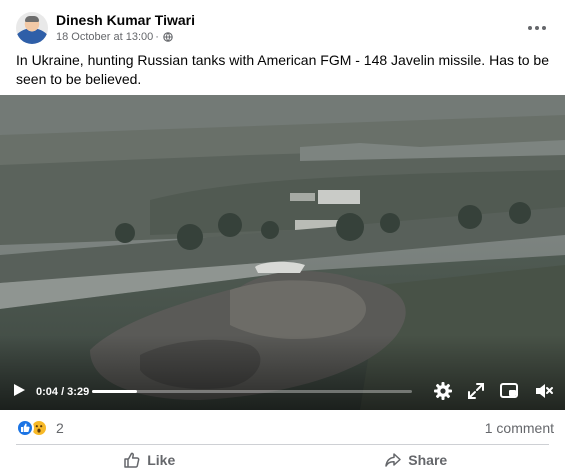 This screenshot has width=565, height=473. Describe the element at coordinates (476, 391) in the screenshot. I see `fullscreen-icon` at that location.